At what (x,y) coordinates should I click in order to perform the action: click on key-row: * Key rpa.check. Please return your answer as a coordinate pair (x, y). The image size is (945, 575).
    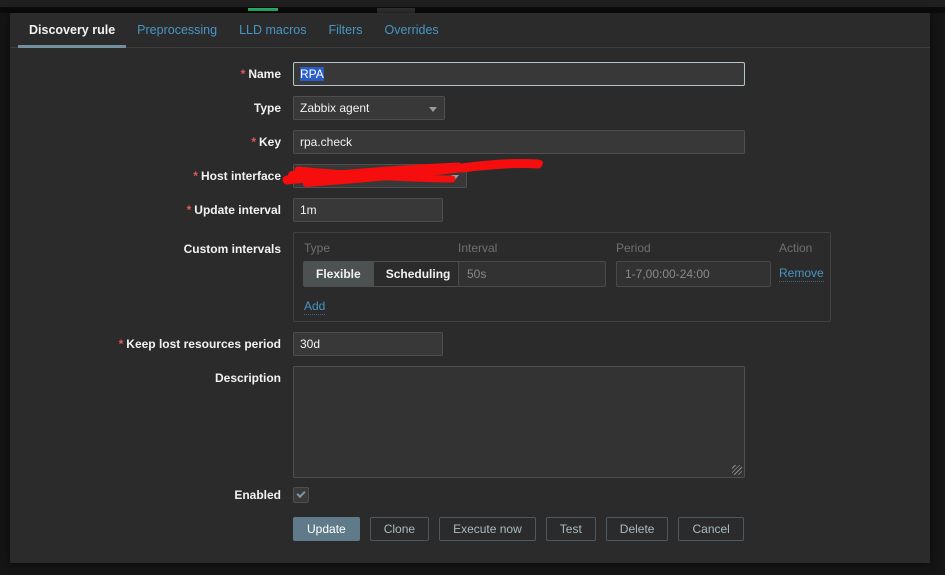
    Looking at the image, I should click on (470, 142).